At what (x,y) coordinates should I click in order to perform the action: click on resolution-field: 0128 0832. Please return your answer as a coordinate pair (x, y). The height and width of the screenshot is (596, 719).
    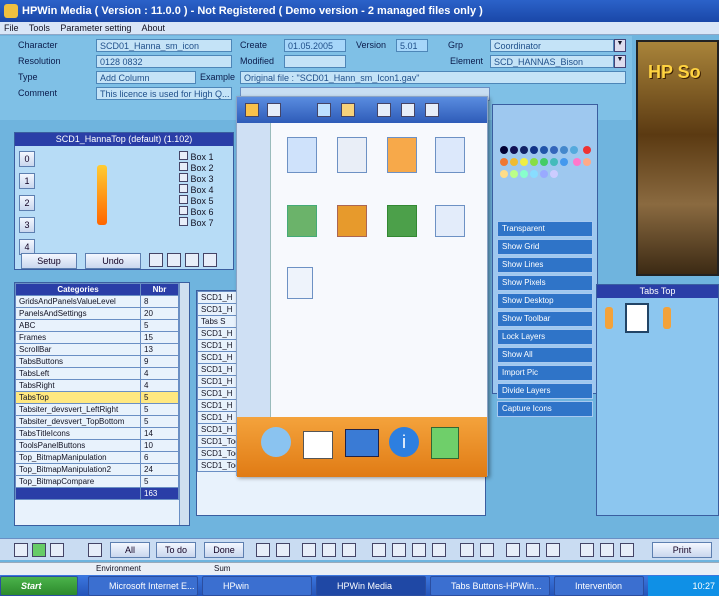
    Looking at the image, I should click on (164, 61).